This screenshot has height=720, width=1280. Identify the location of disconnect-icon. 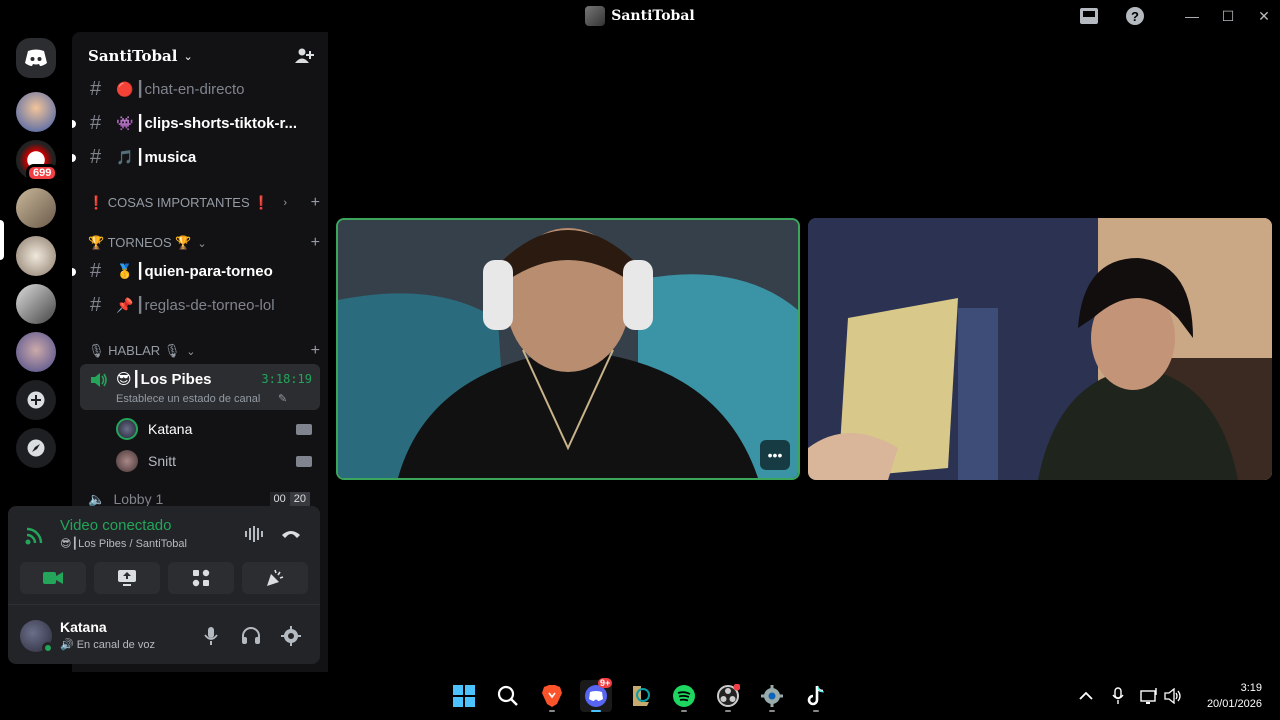
(291, 536).